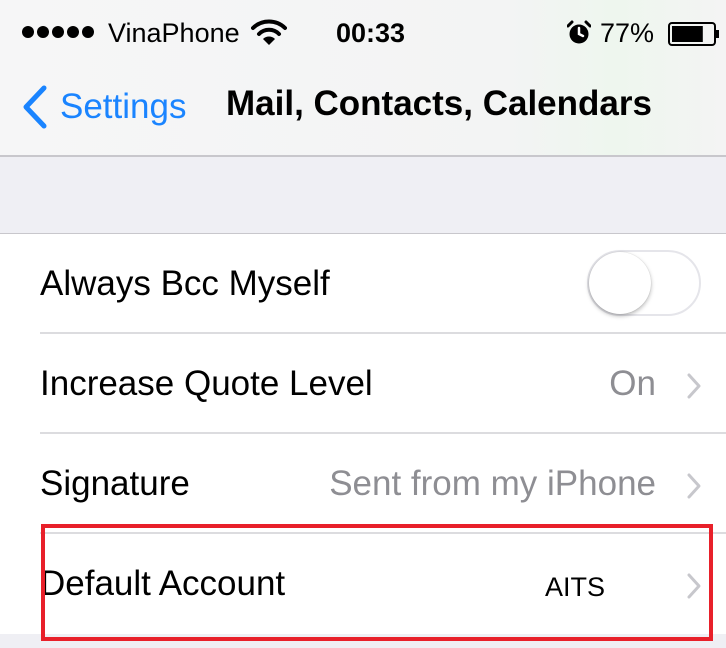 The image size is (726, 648). What do you see at coordinates (206, 383) in the screenshot?
I see `row-label-increase-quote: Increase Quote Level` at bounding box center [206, 383].